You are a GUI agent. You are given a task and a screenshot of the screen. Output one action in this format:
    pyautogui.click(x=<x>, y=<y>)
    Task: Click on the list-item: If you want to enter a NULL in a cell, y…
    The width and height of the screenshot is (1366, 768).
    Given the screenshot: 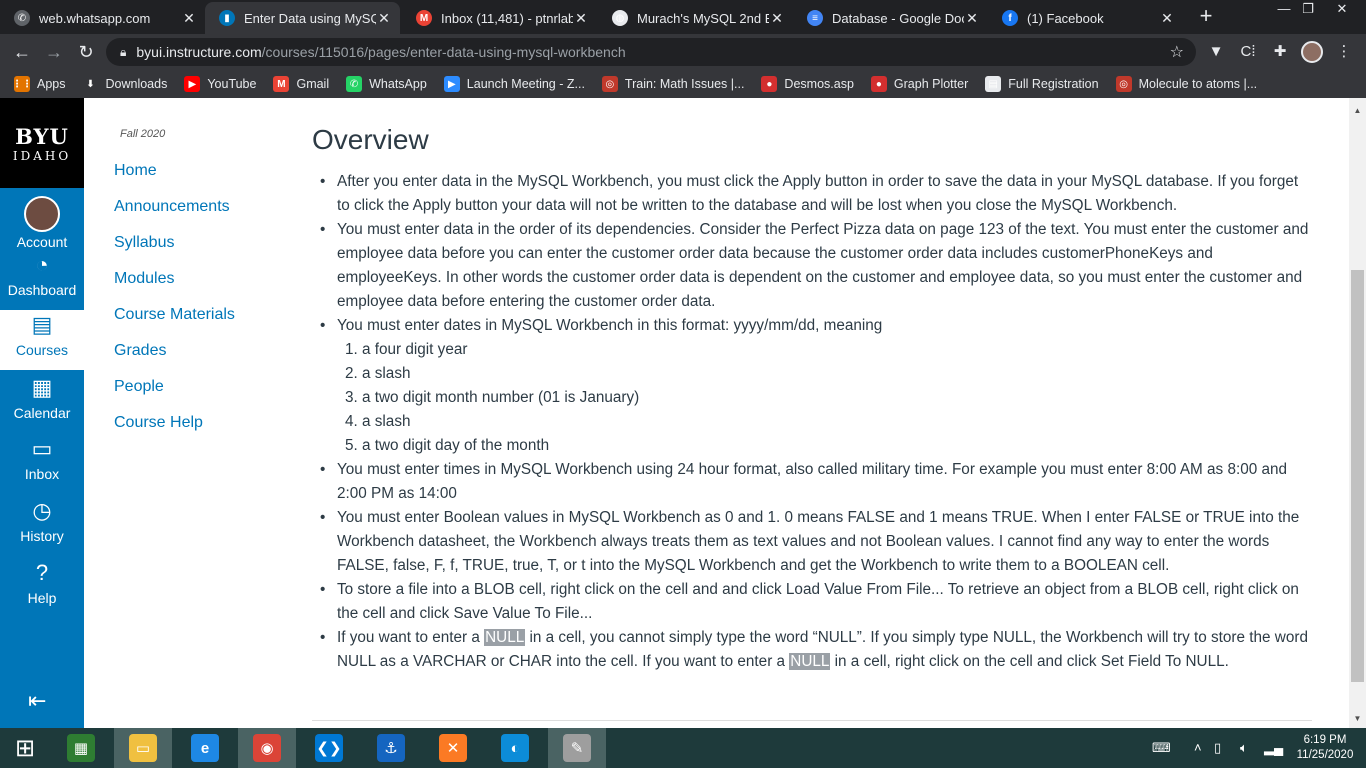 What is the action you would take?
    pyautogui.click(x=816, y=650)
    